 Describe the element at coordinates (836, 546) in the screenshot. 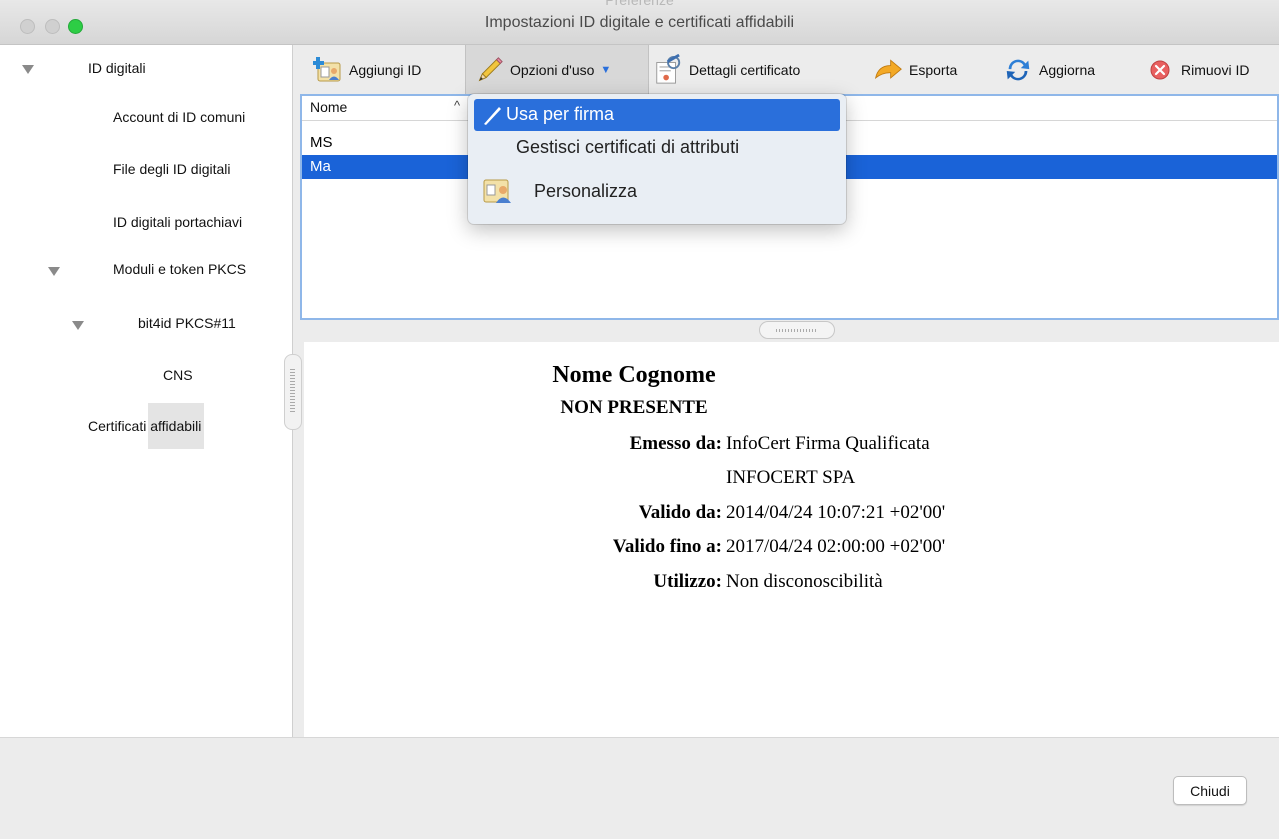

I see `valid-to-value: 2017/04/24 02:00:00 +02'00'` at that location.